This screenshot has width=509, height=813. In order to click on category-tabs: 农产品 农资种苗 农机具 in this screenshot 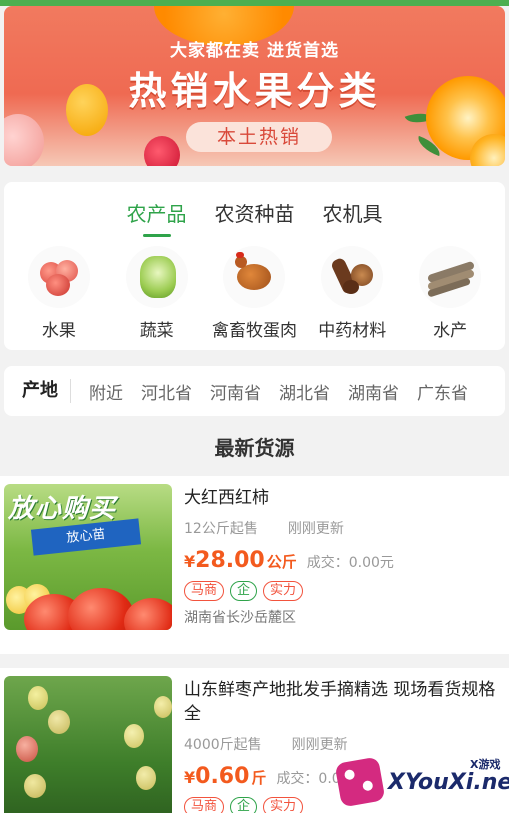, I will do `click(254, 217)`.